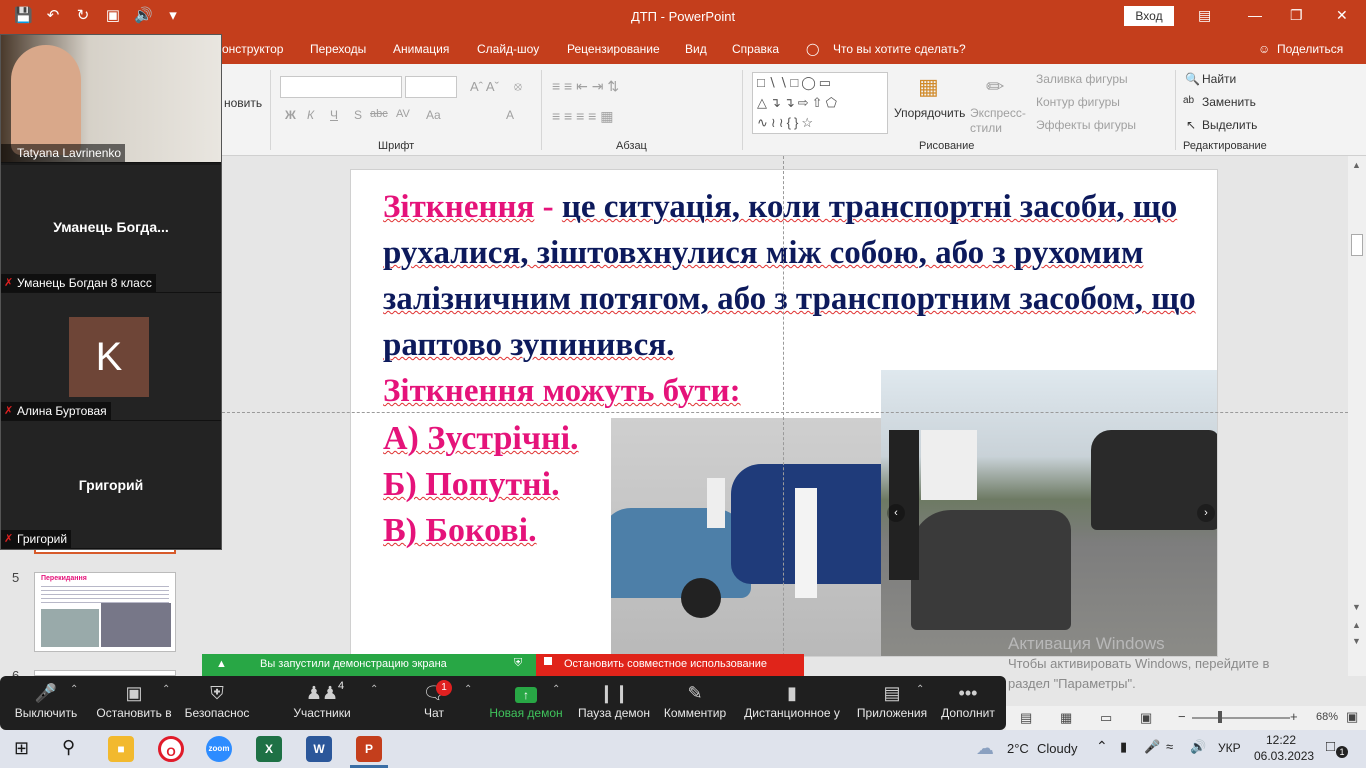 The height and width of the screenshot is (768, 1366). What do you see at coordinates (1149, 16) in the screenshot?
I see `sign-in-button: Вход` at bounding box center [1149, 16].